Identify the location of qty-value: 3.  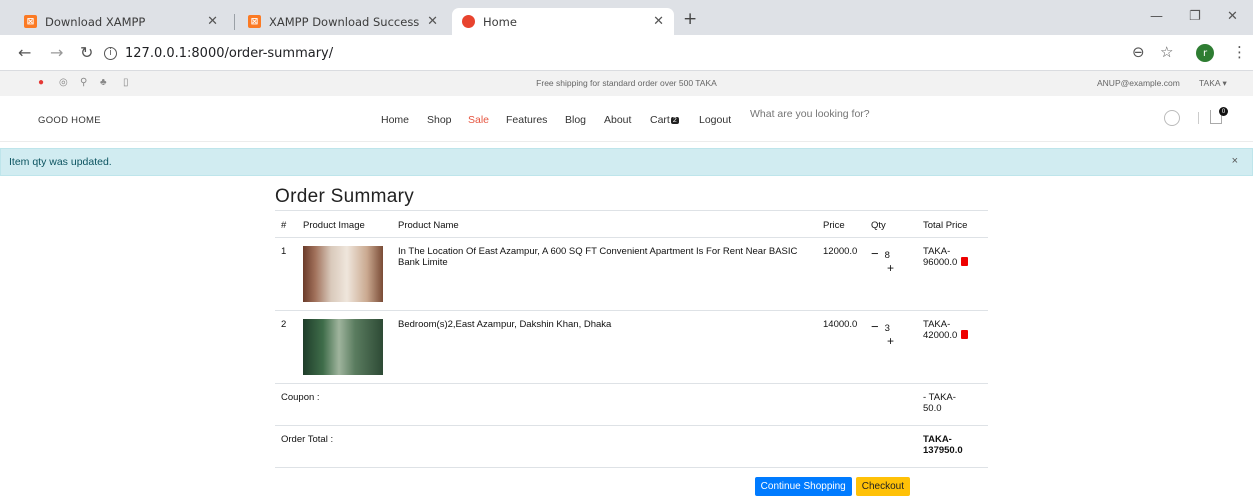
(887, 328).